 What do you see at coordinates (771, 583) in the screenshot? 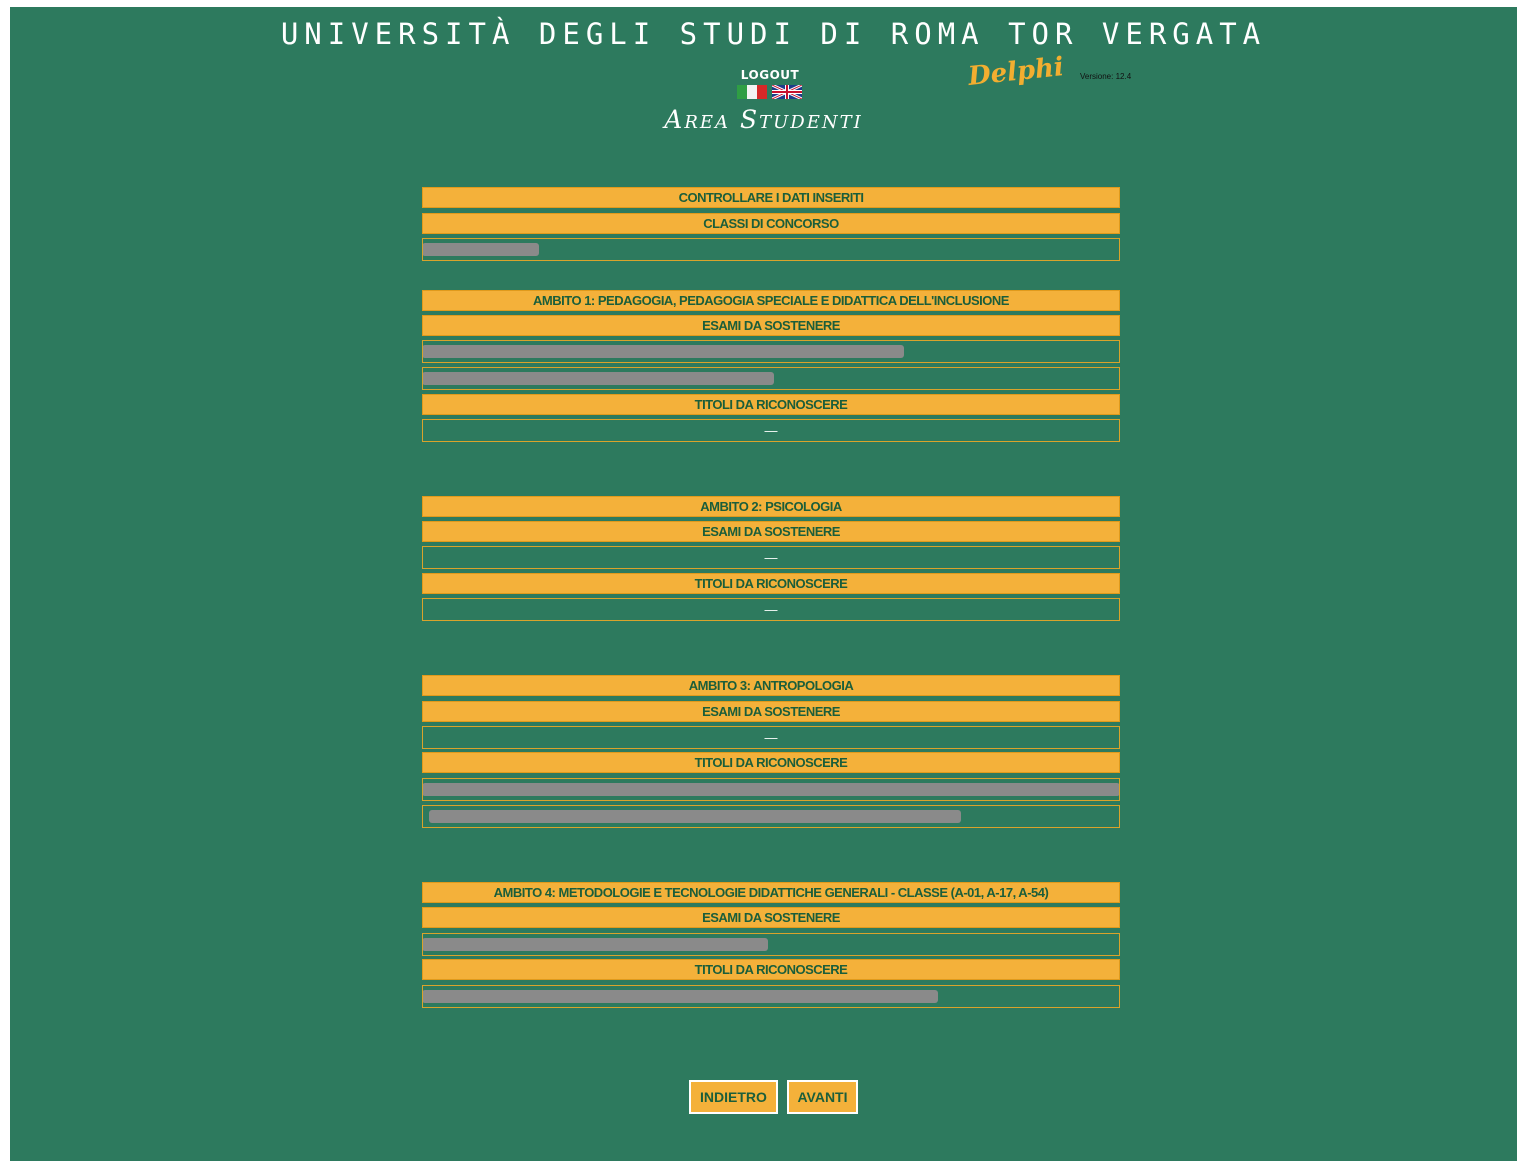
I see `ambito-2-titoli-header: TITOLI DA RICONOSCERE` at bounding box center [771, 583].